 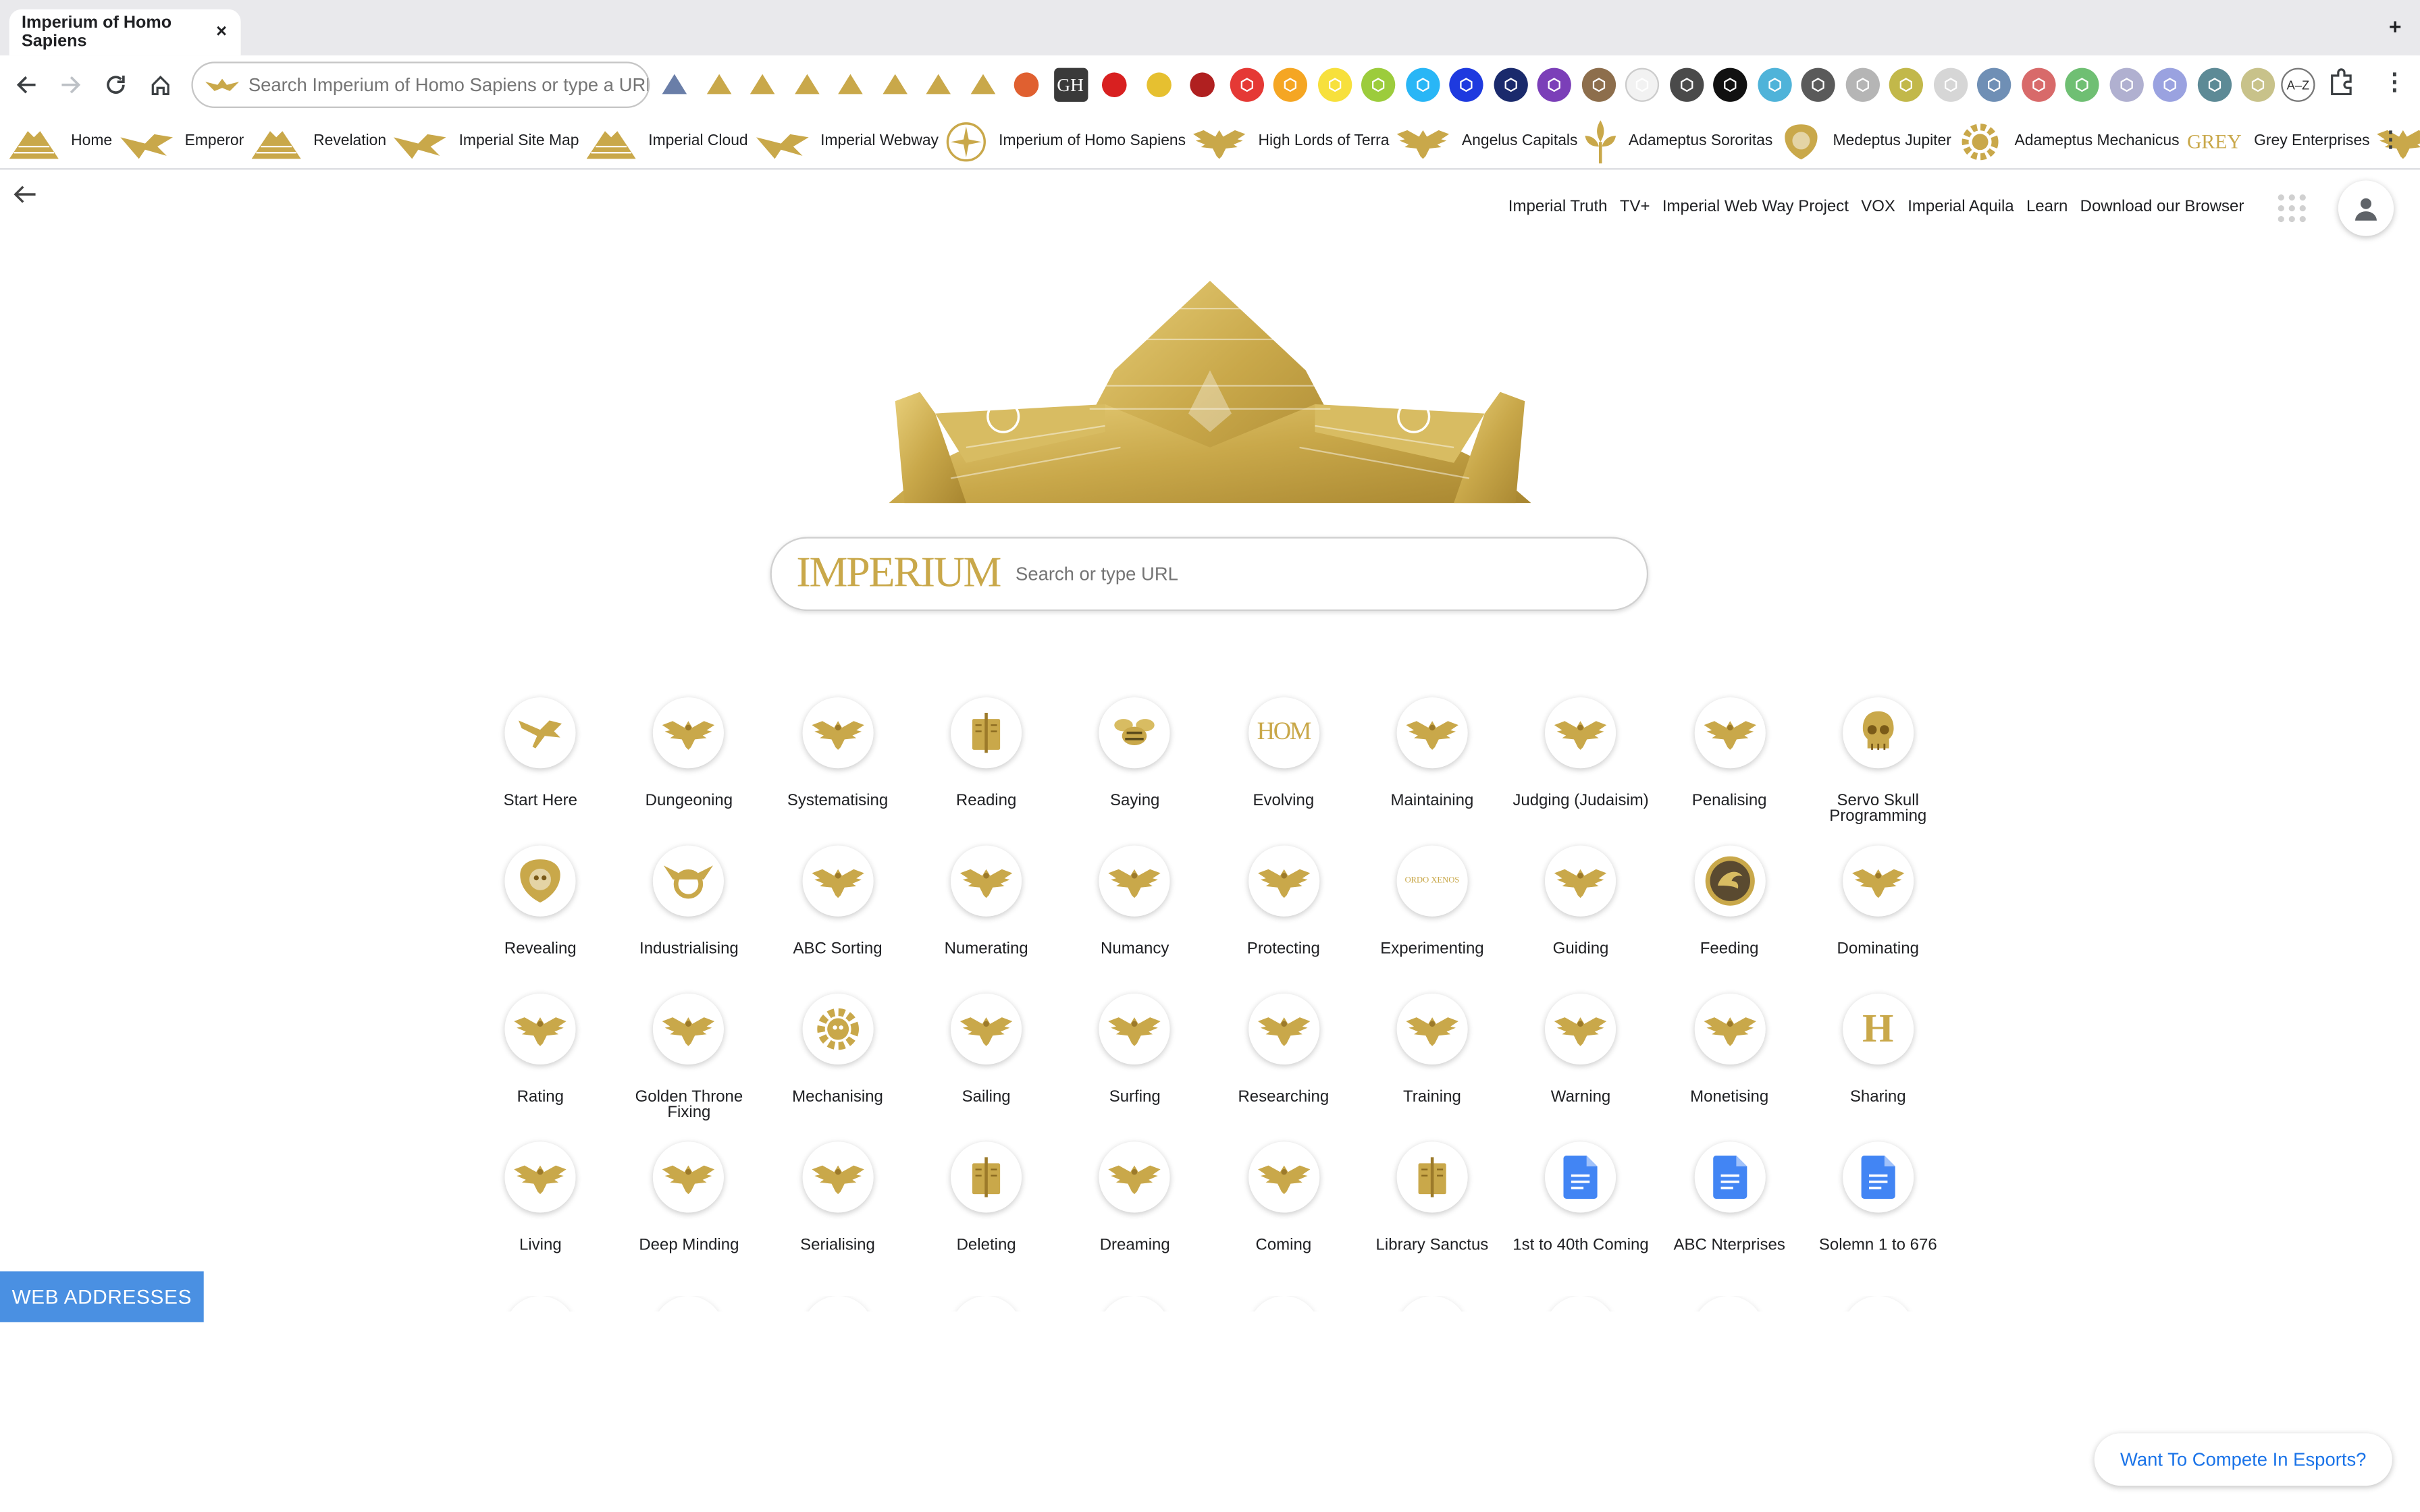 I want to click on new-tab-icon: +, so click(x=2395, y=27).